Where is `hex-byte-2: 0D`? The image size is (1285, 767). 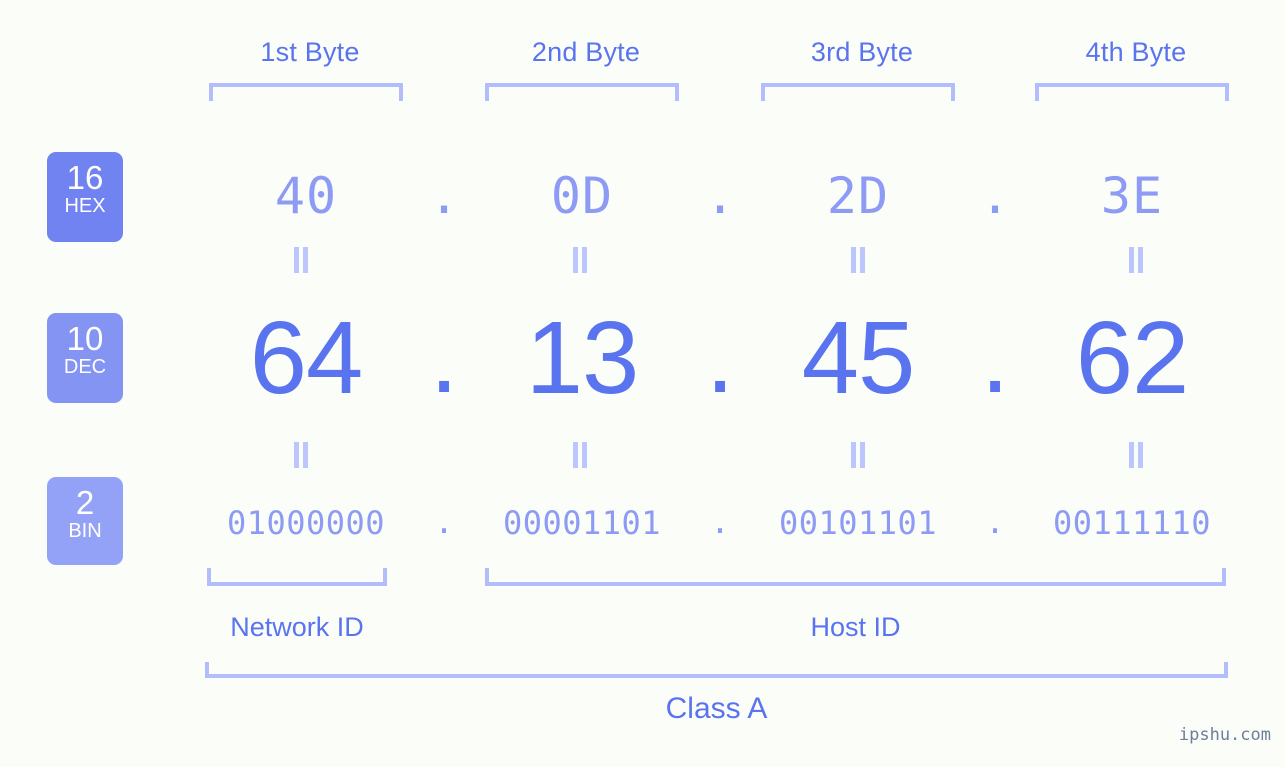 hex-byte-2: 0D is located at coordinates (582, 196).